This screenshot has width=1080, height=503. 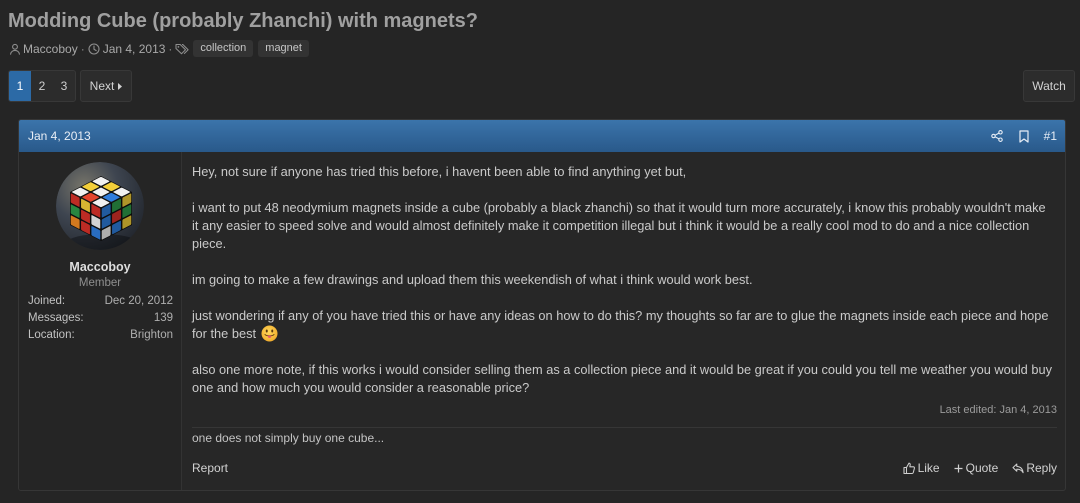 I want to click on thread-date-link: Jan 4, 2013, so click(x=134, y=49).